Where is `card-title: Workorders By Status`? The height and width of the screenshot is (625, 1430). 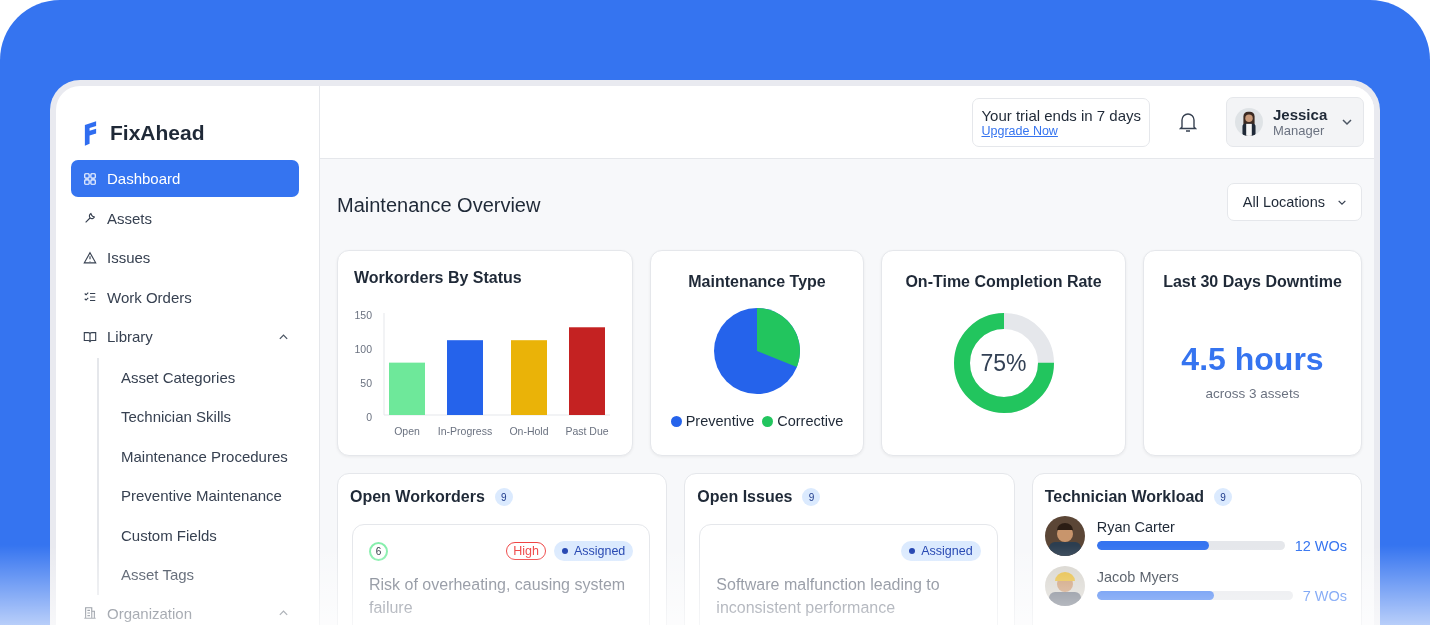 card-title: Workorders By Status is located at coordinates (438, 278).